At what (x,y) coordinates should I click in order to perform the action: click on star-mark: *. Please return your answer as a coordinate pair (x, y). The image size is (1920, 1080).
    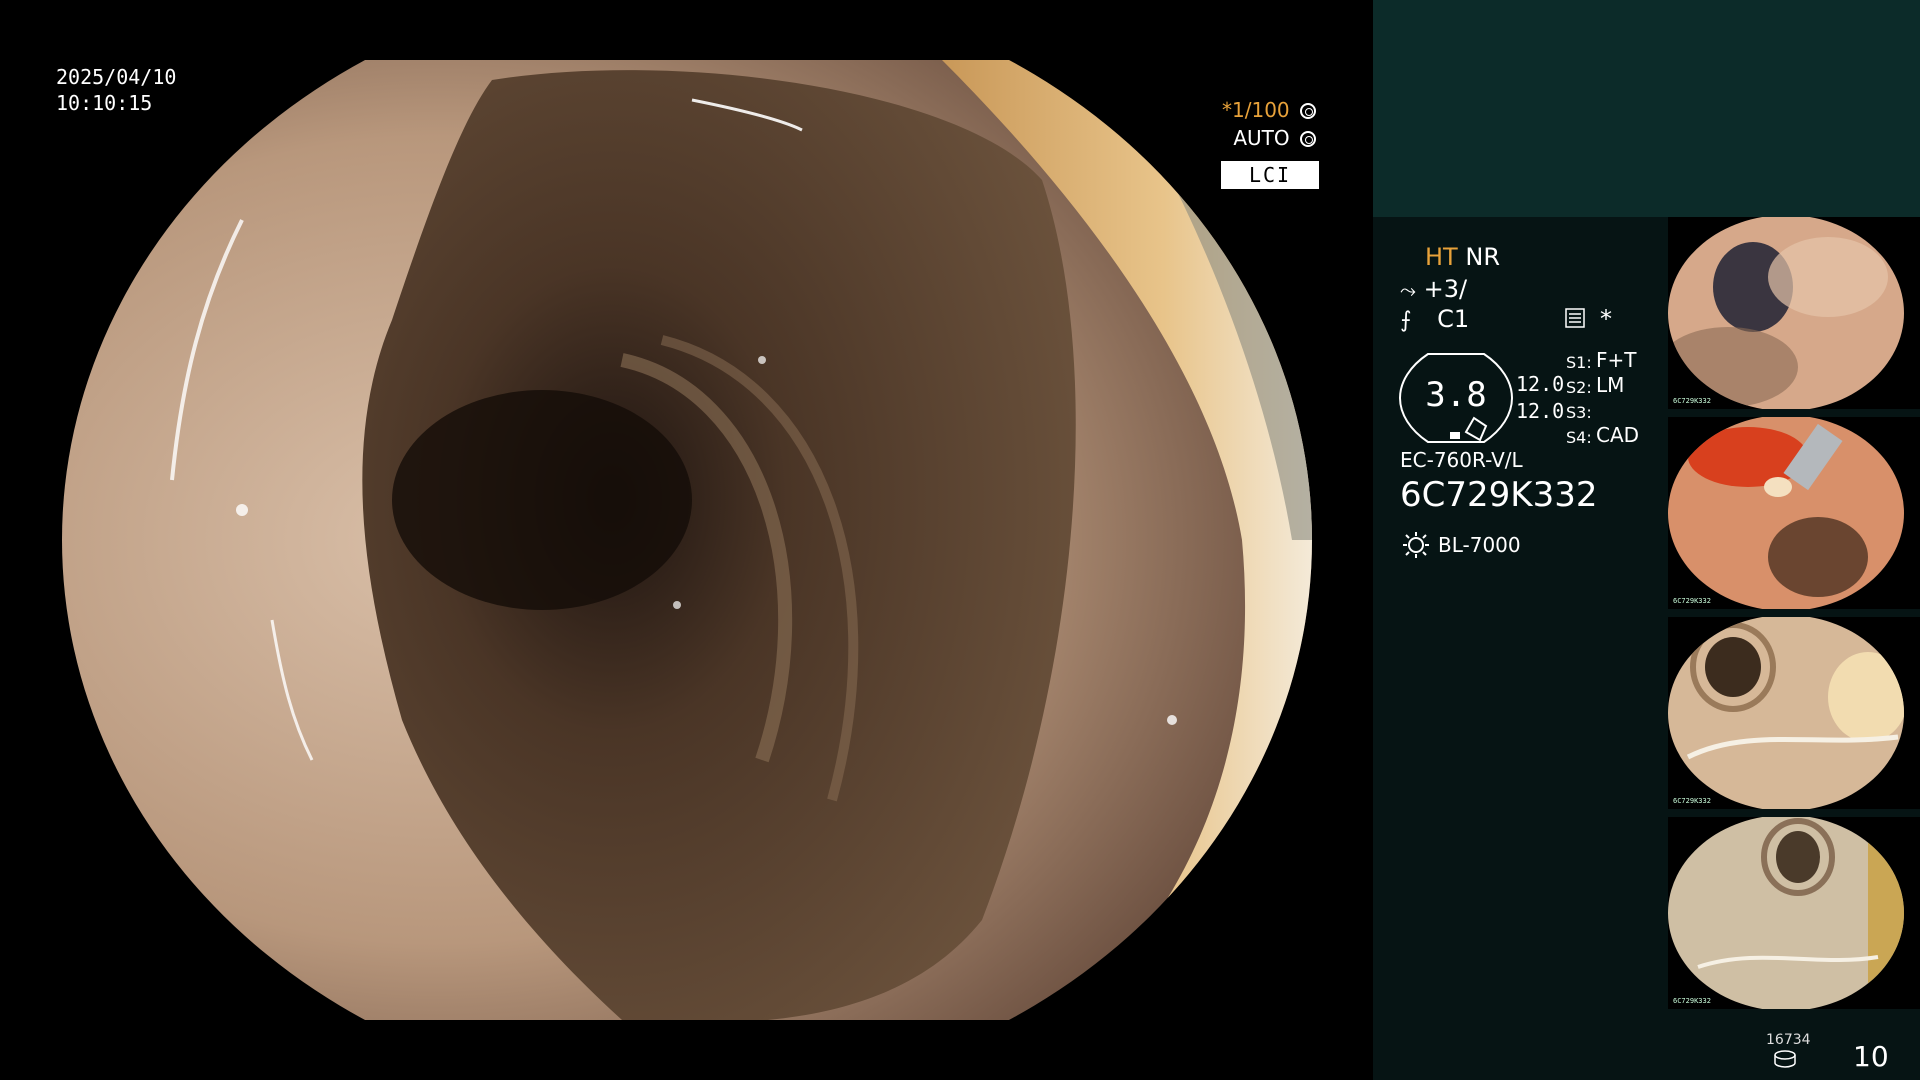
    Looking at the image, I should click on (1606, 319).